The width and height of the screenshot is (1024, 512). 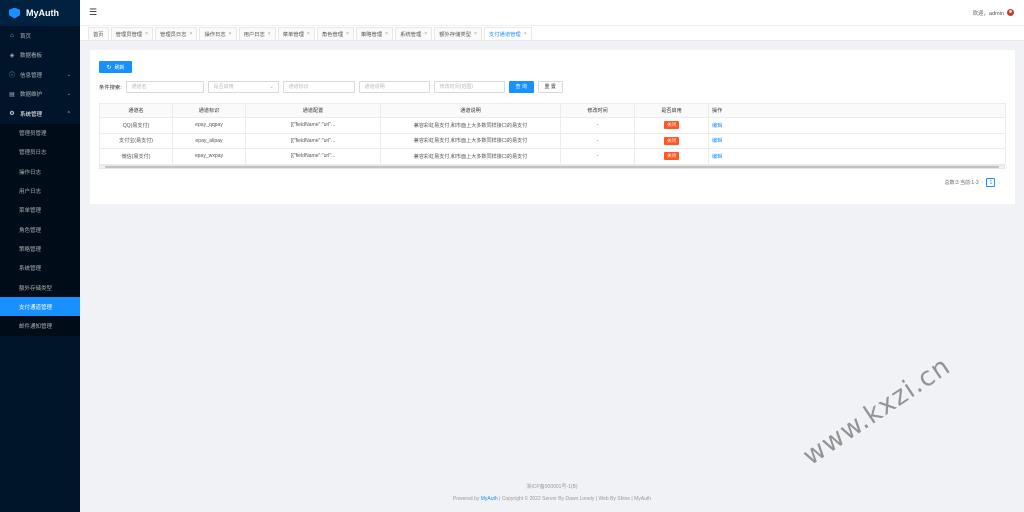 I want to click on sidebar-item-label: 系统管理, so click(x=31, y=114).